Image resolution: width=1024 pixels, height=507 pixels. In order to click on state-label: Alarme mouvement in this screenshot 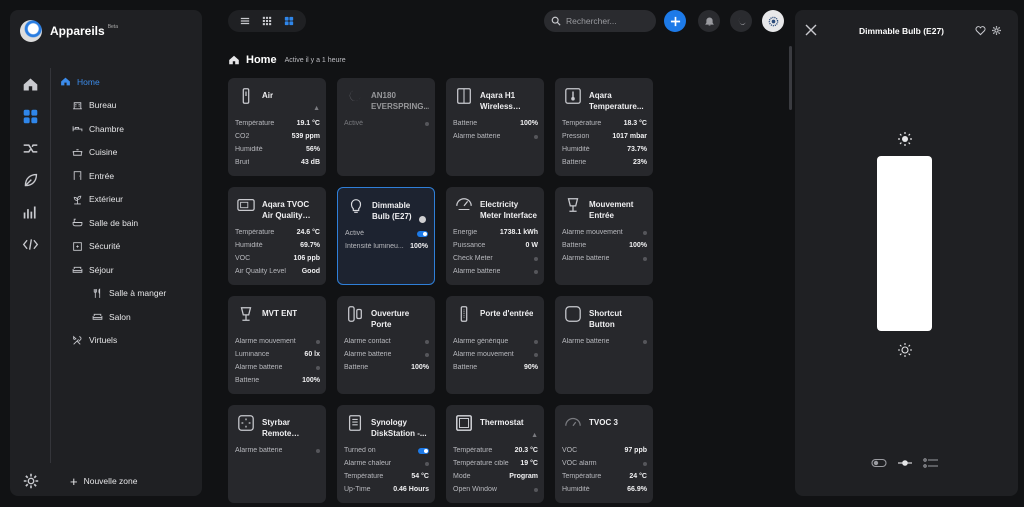, I will do `click(265, 341)`.